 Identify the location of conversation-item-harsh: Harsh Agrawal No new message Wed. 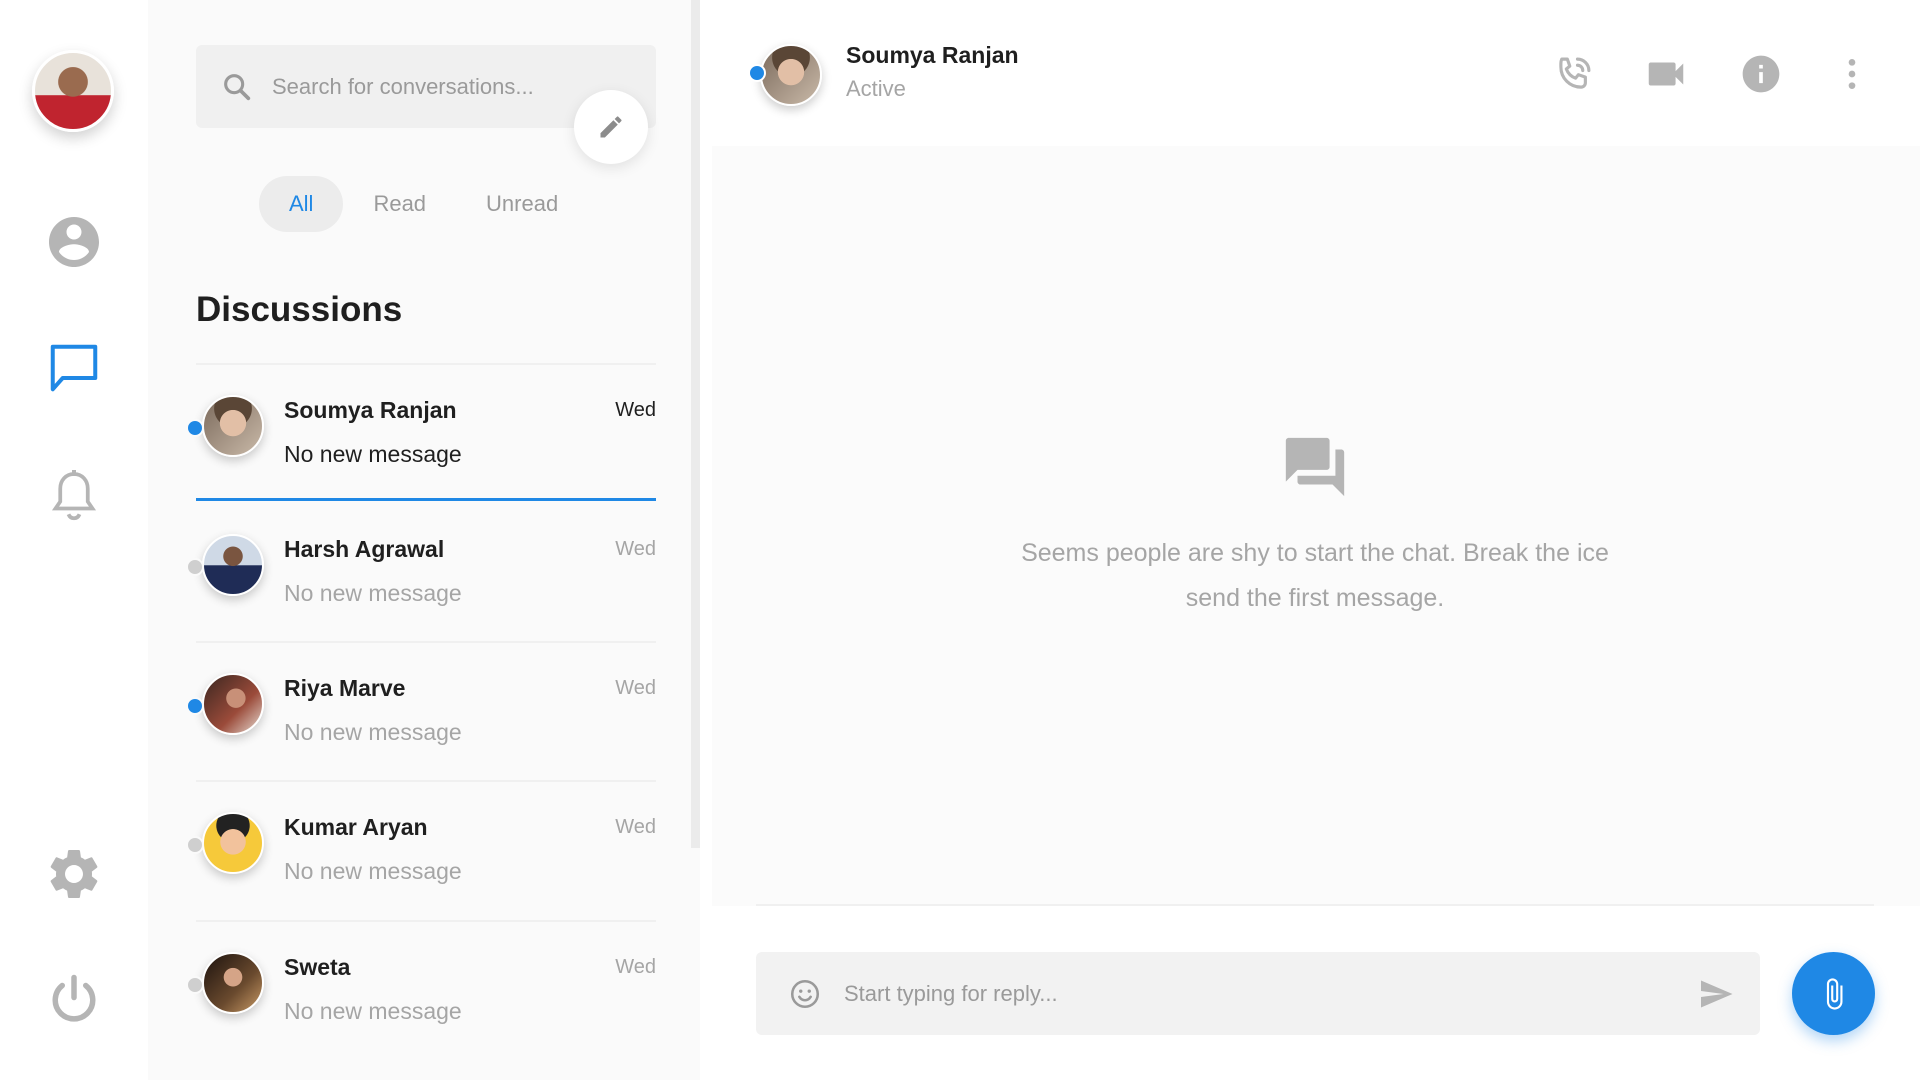
(421, 571).